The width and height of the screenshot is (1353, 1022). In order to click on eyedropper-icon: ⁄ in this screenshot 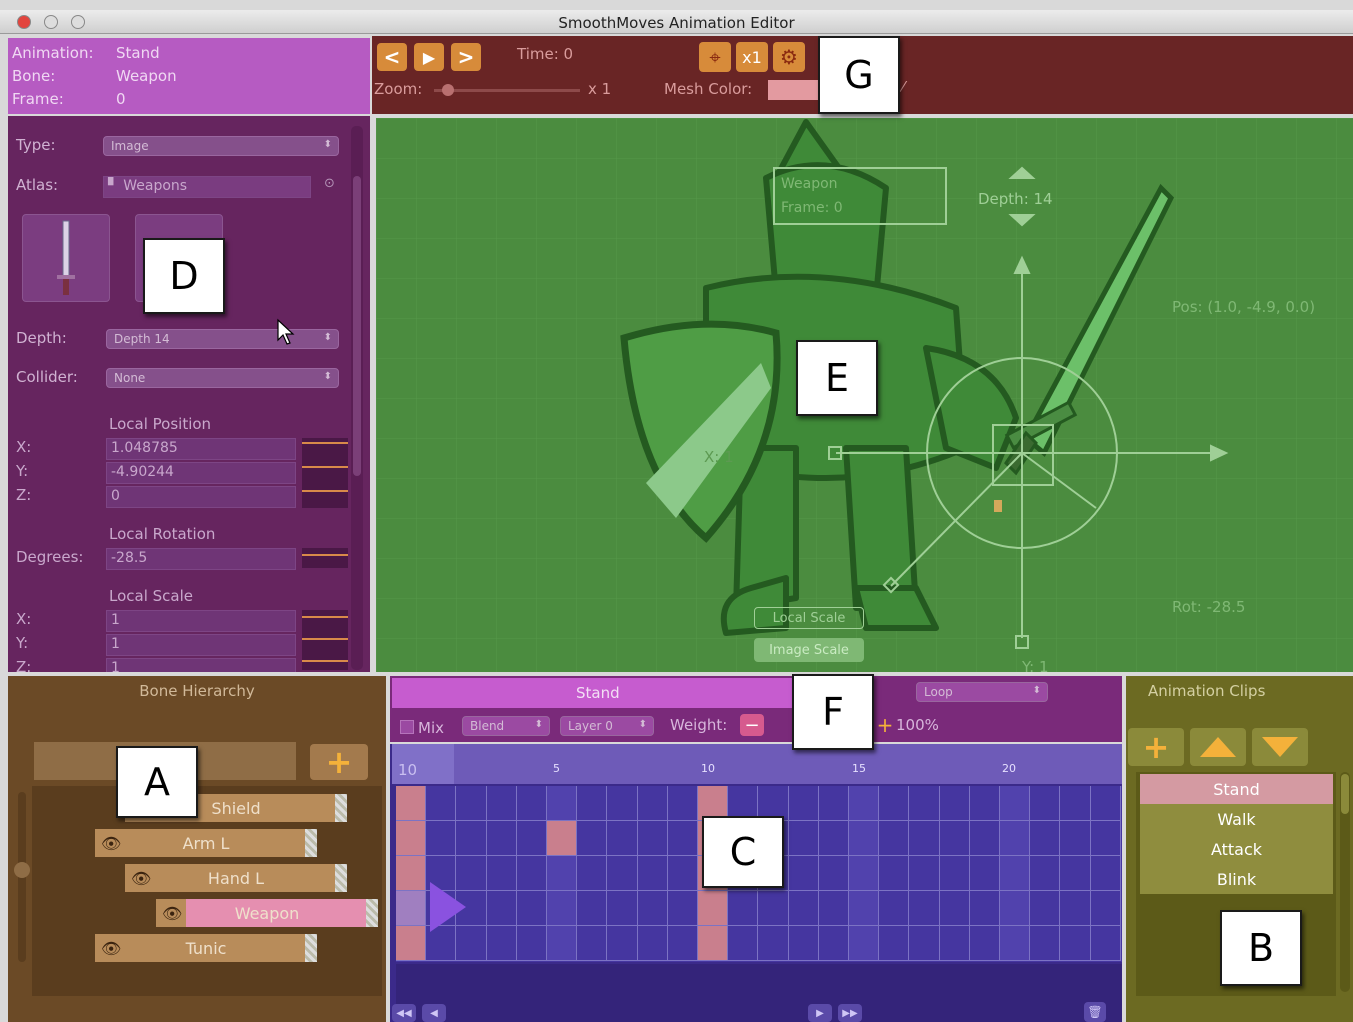, I will do `click(903, 87)`.